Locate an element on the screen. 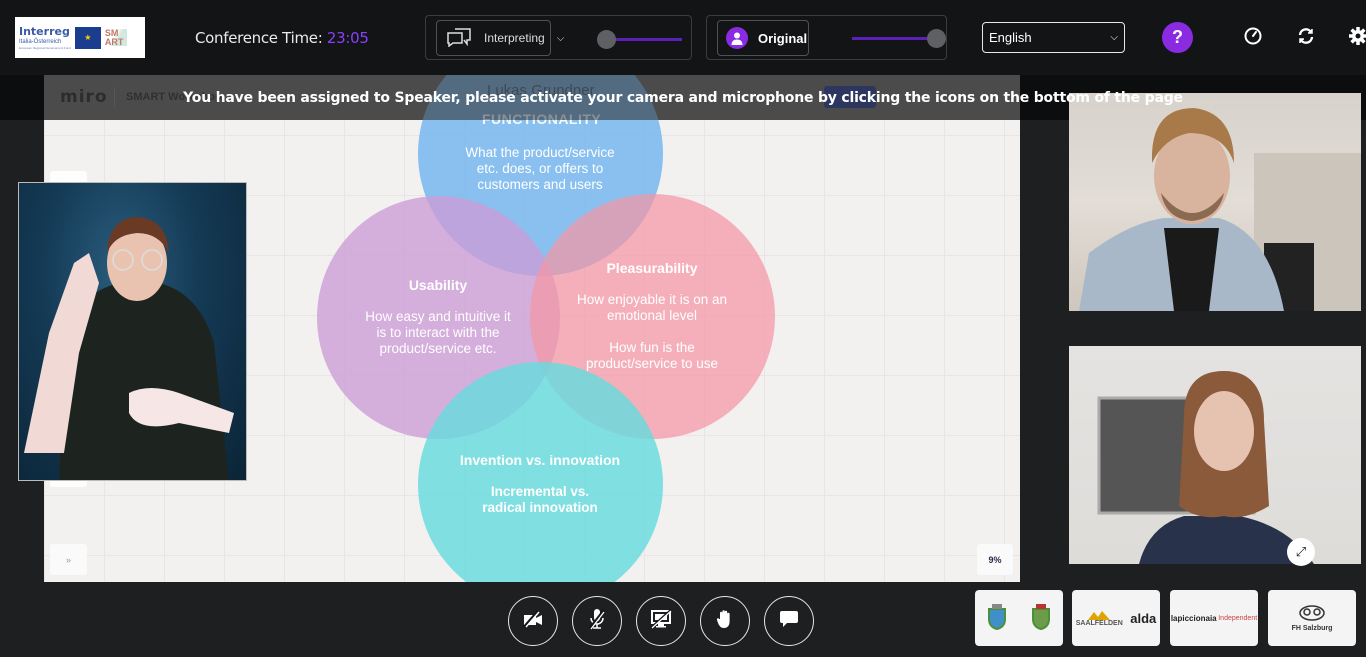 Image resolution: width=1366 pixels, height=657 pixels. video-sign-language-interpreter is located at coordinates (132, 331).